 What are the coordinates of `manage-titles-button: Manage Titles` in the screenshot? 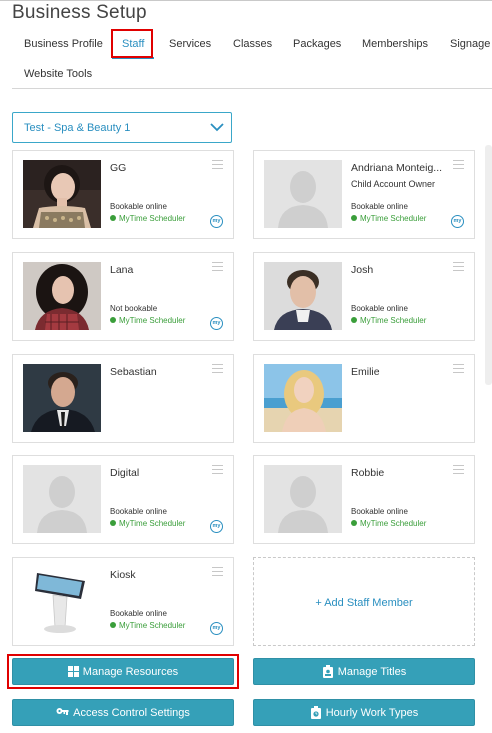 It's located at (364, 671).